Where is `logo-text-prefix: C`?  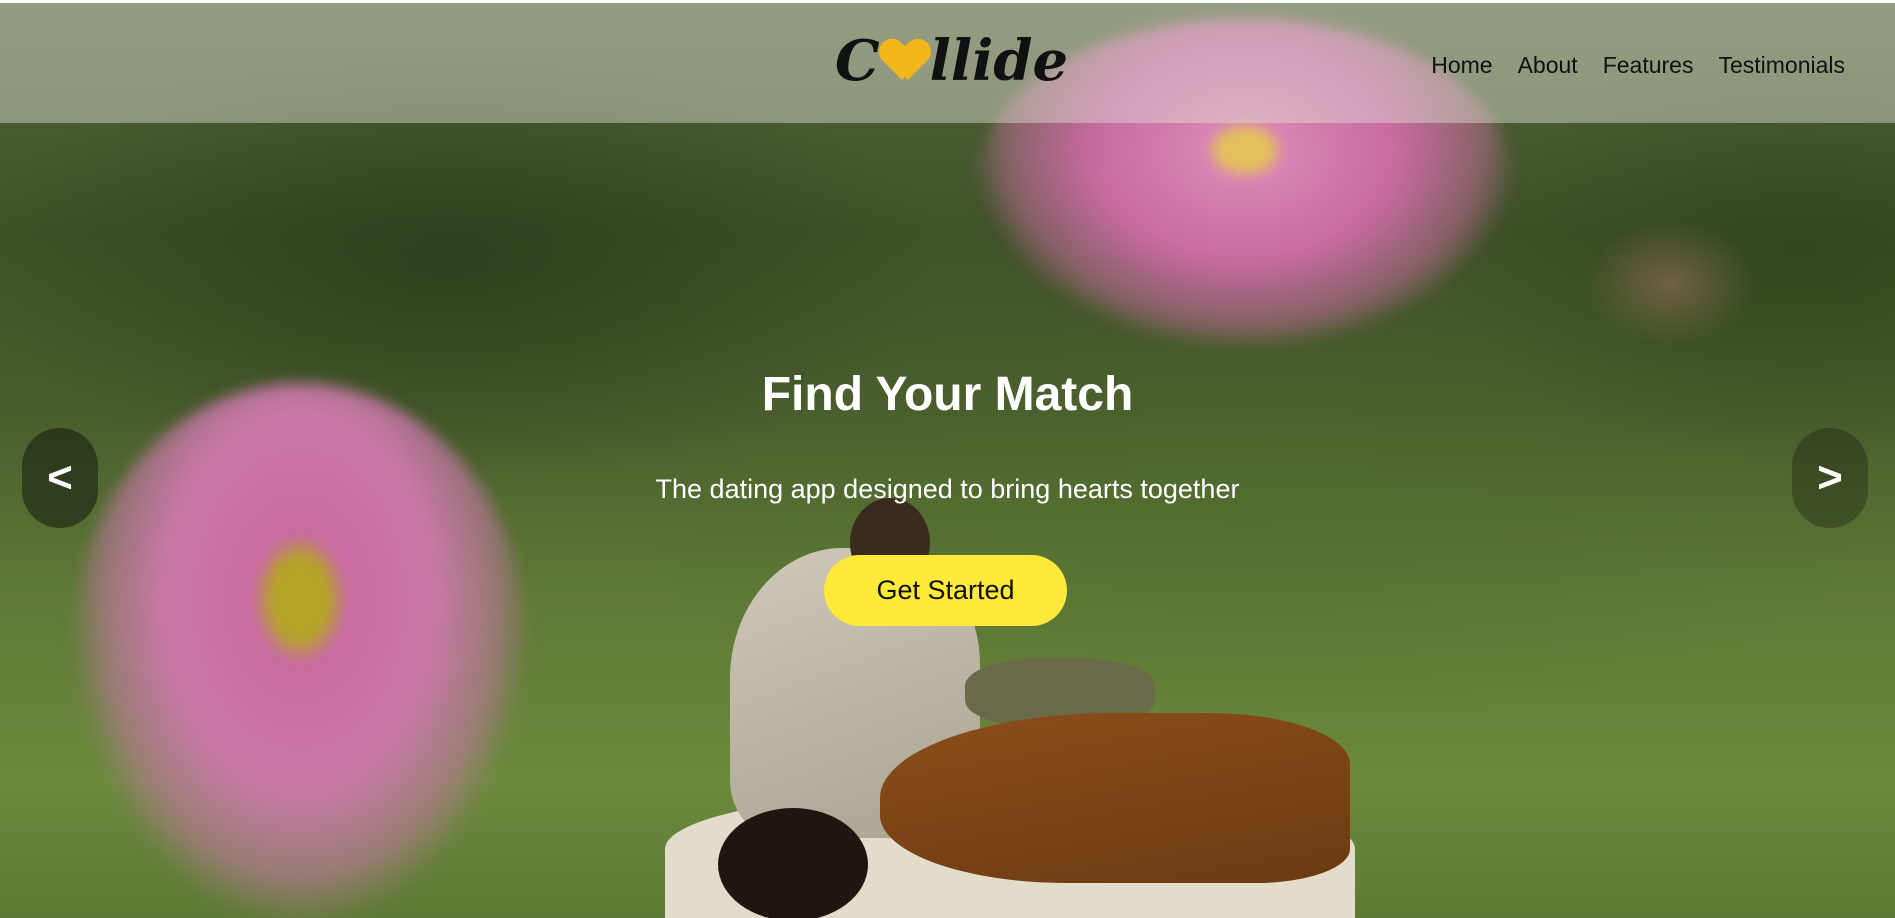 logo-text-prefix: C is located at coordinates (857, 61).